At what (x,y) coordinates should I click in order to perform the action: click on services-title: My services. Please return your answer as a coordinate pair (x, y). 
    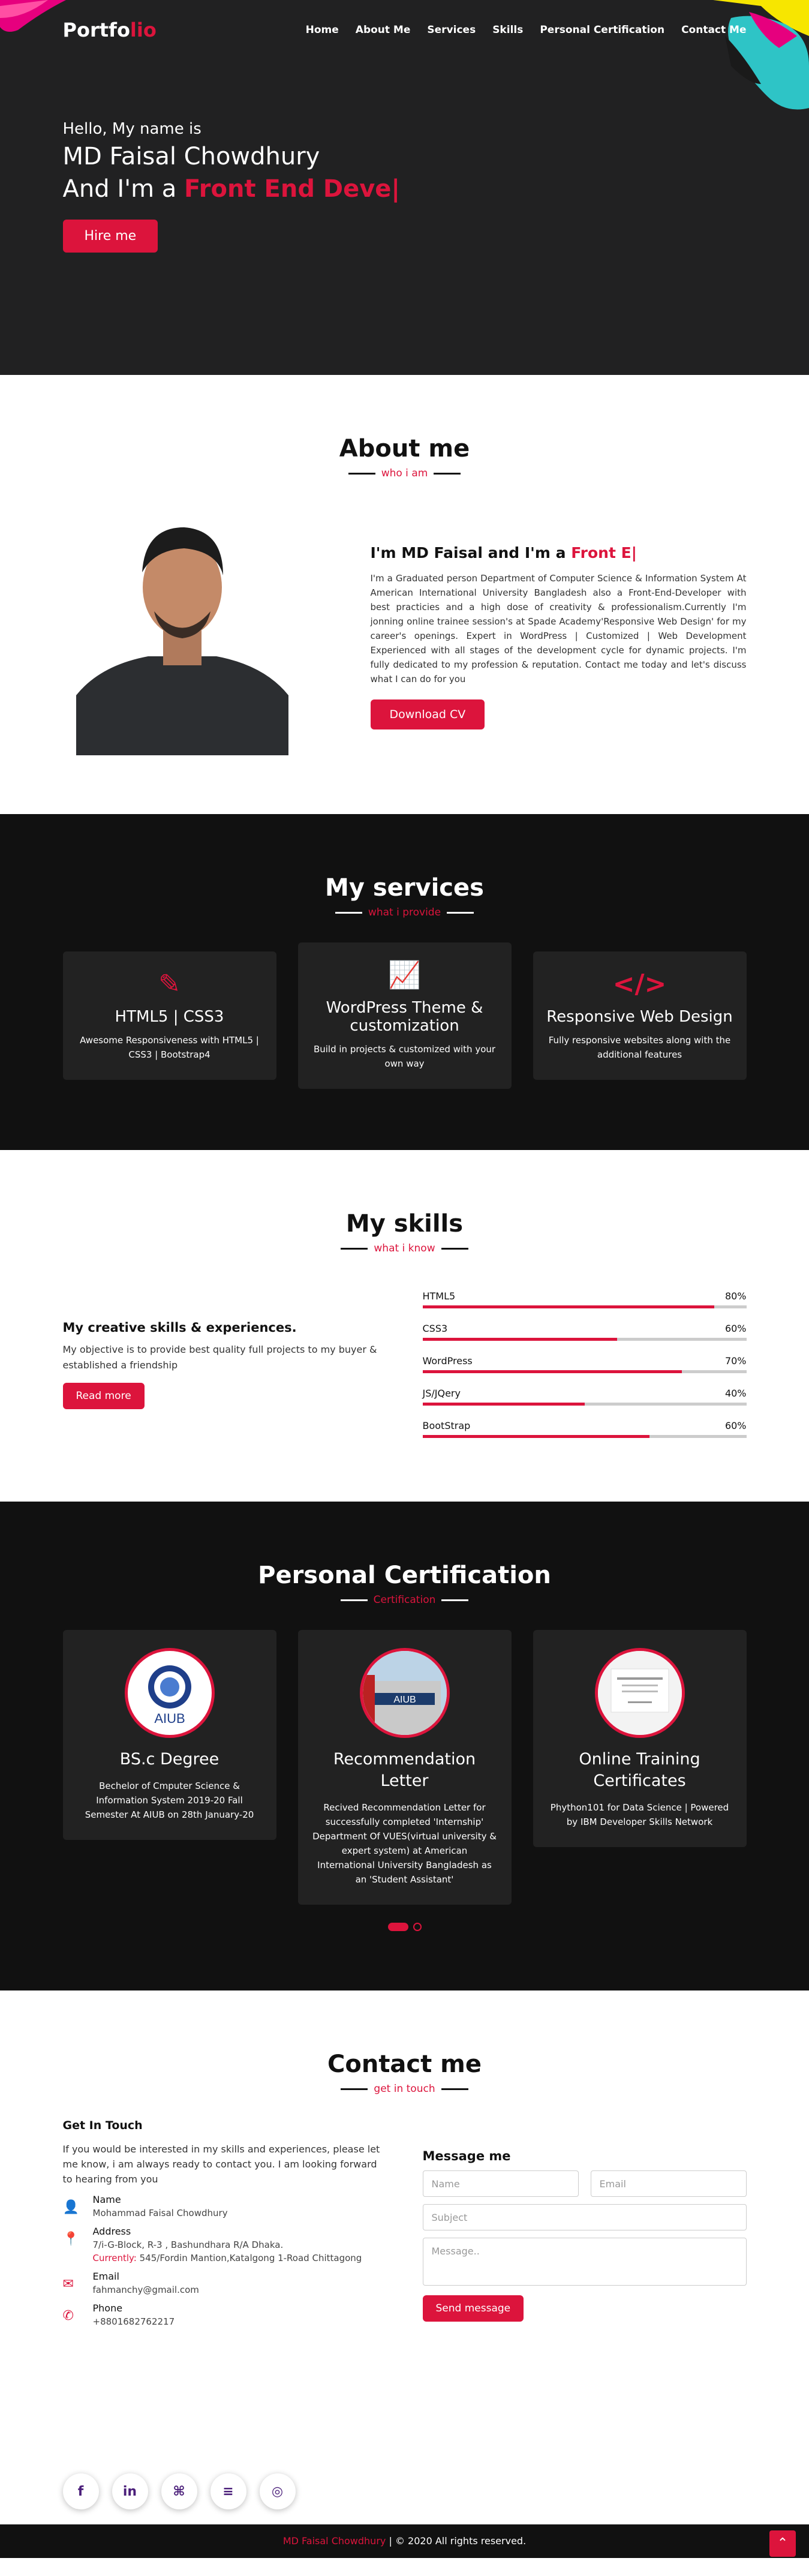
    Looking at the image, I should click on (404, 888).